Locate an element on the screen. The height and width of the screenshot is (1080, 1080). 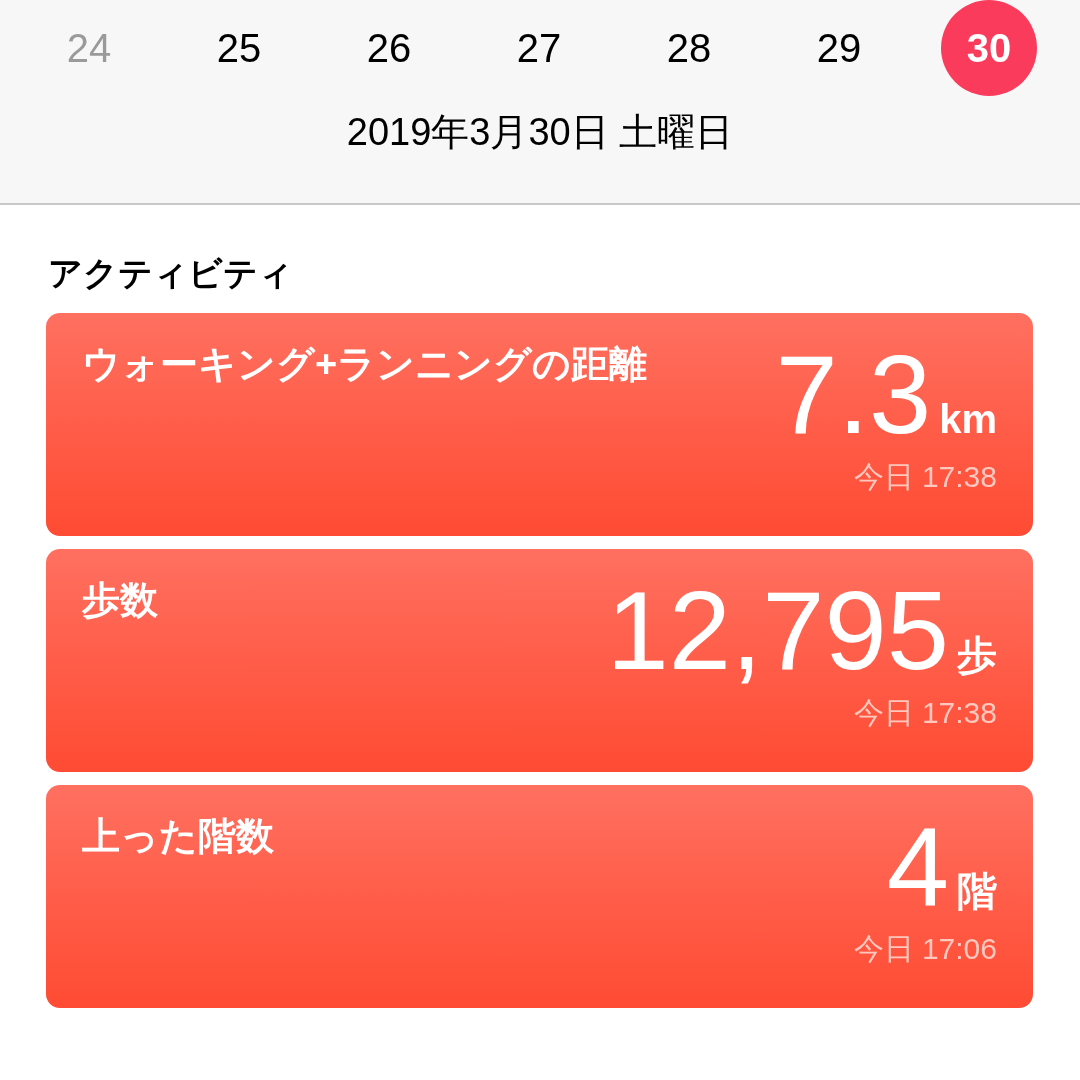
day-button: 30 is located at coordinates (989, 48).